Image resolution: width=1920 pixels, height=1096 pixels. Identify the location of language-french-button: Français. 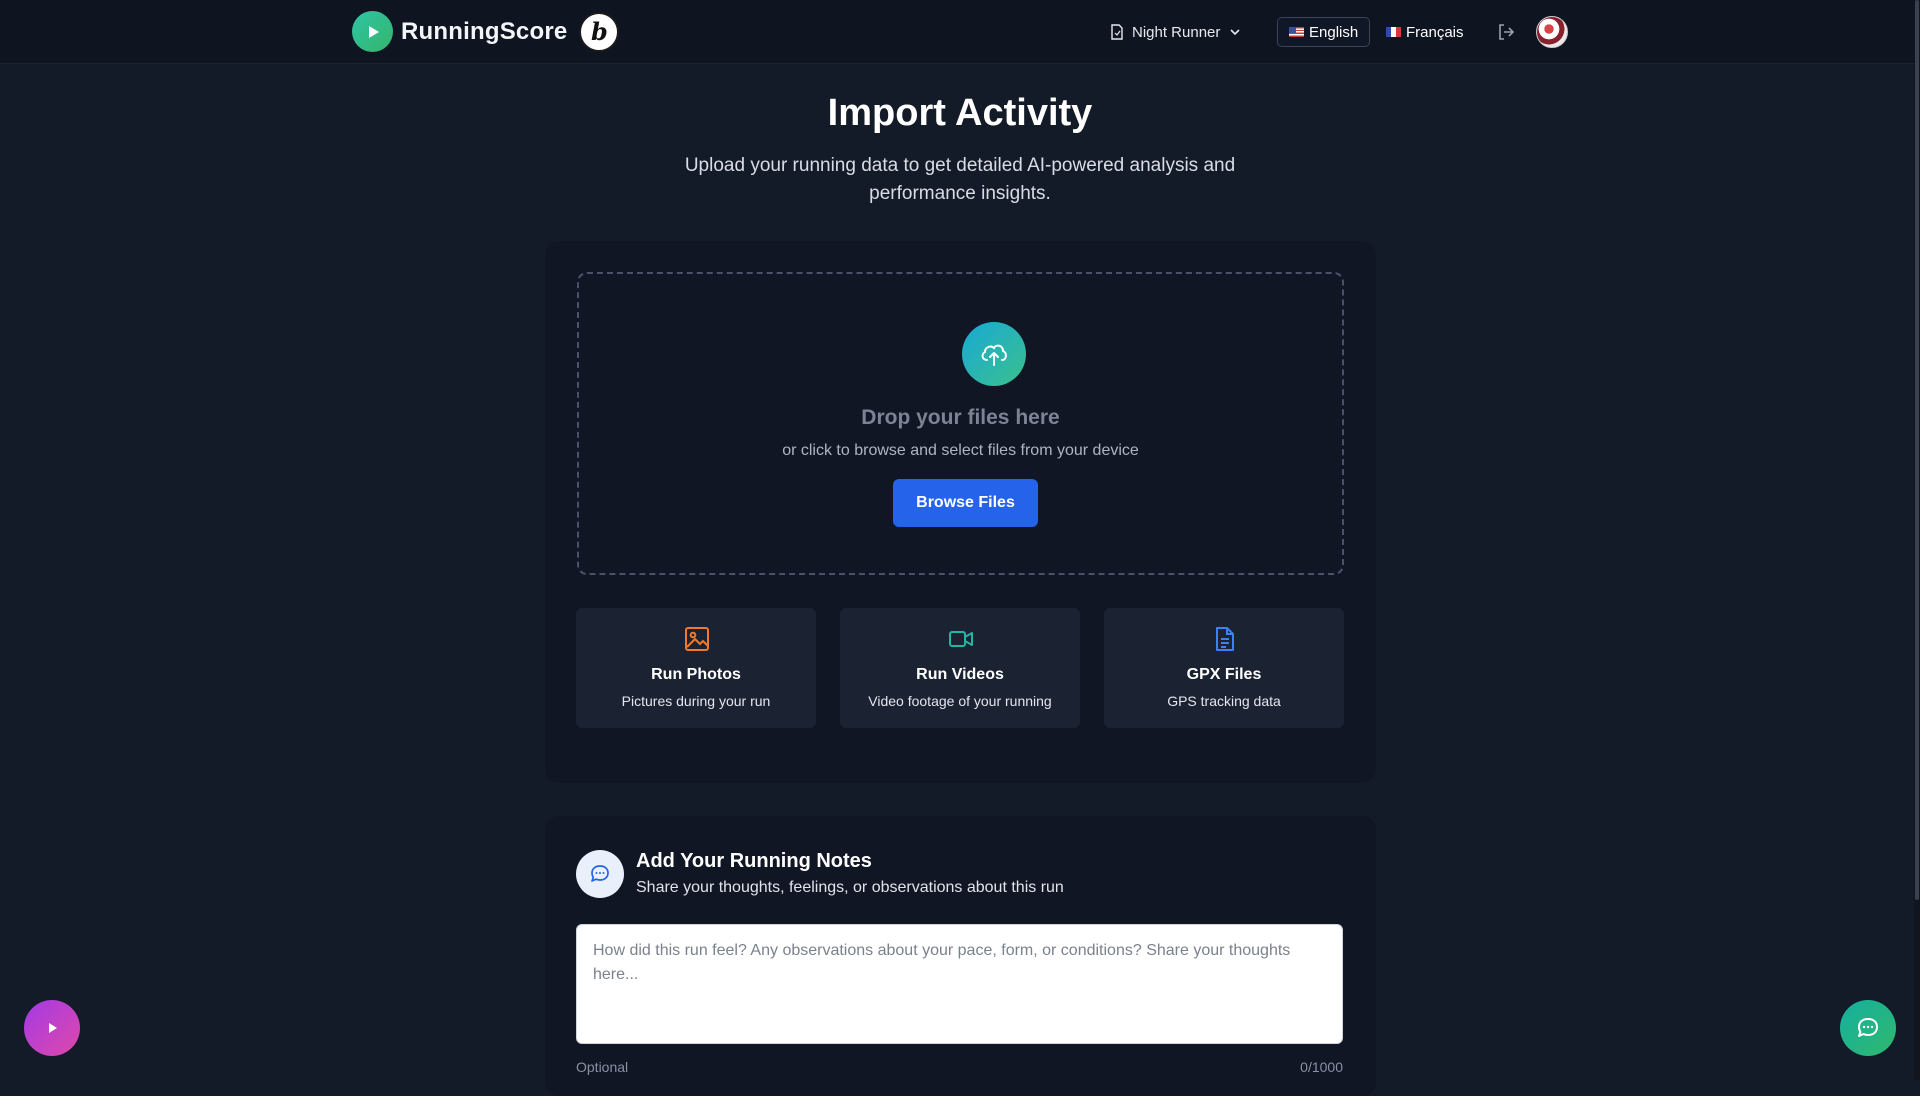
(1425, 32).